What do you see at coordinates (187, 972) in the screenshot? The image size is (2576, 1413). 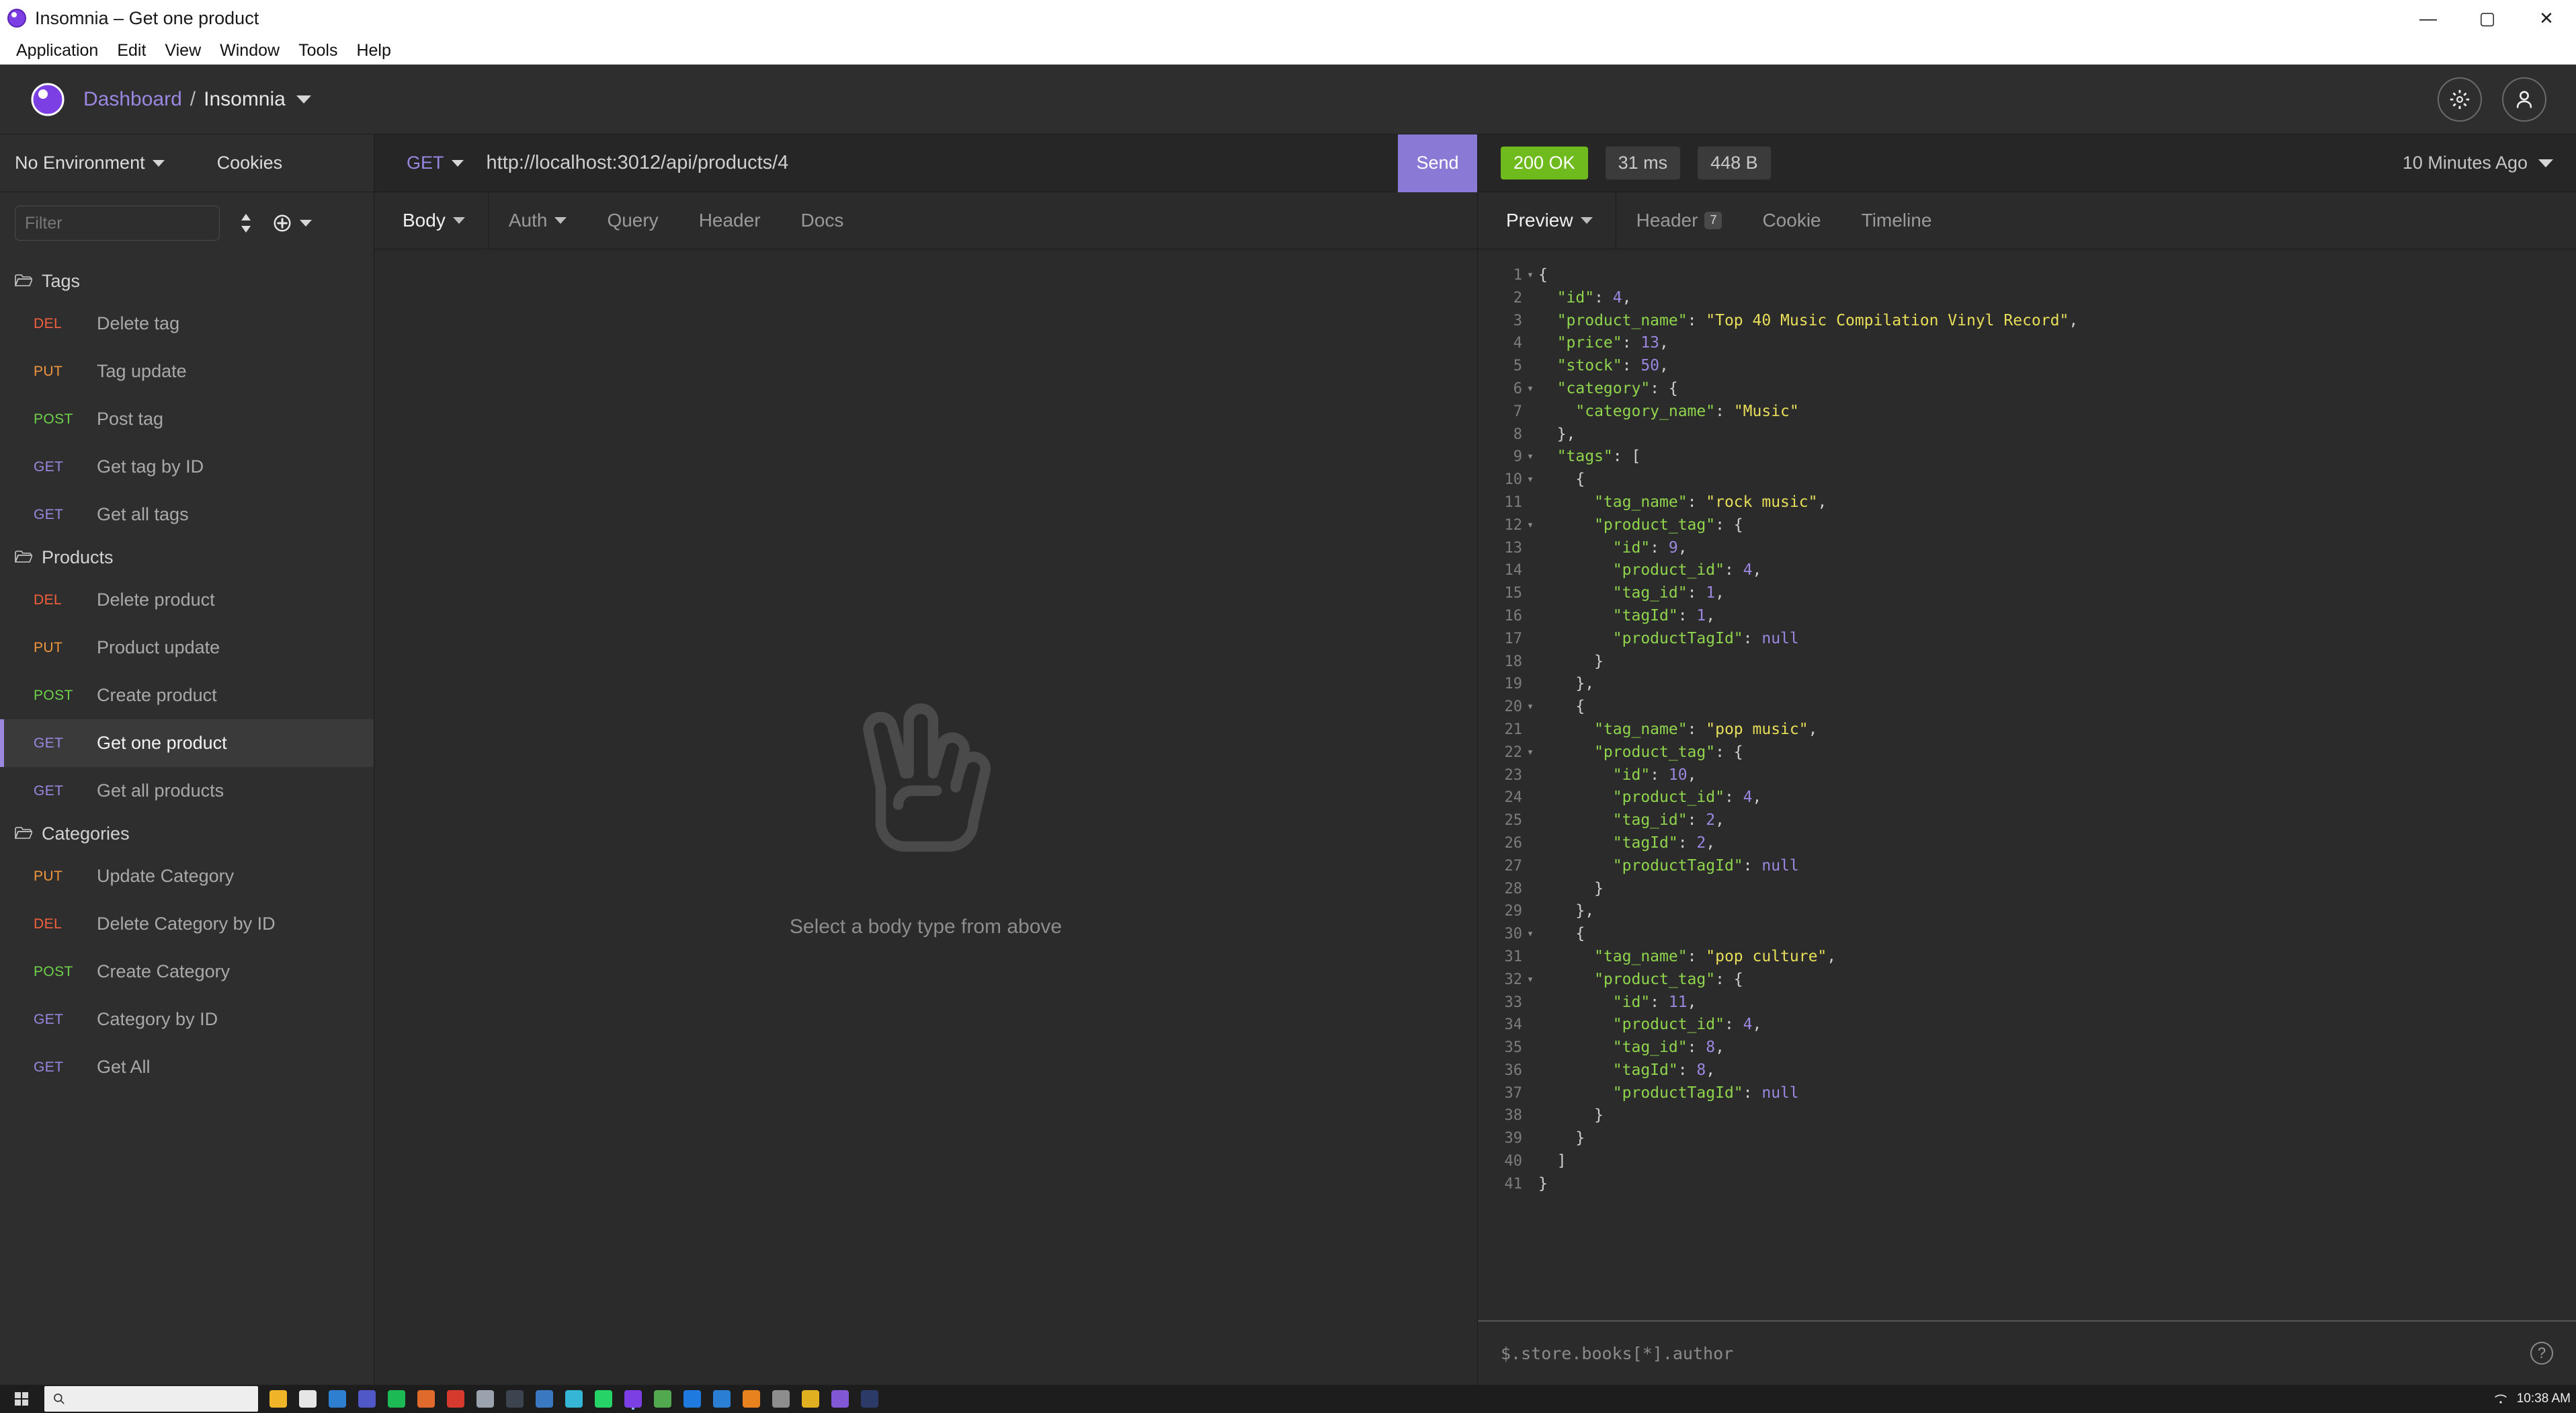 I see `request-item-create-category: POST Create Category` at bounding box center [187, 972].